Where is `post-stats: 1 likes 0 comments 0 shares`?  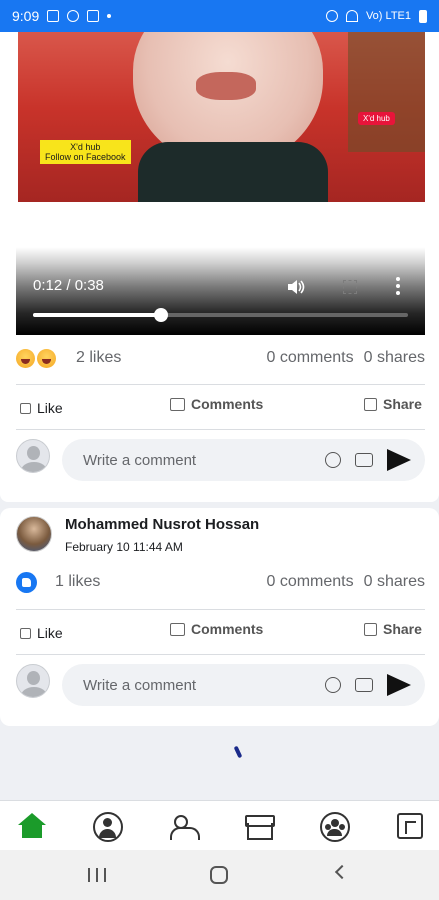 post-stats: 1 likes 0 comments 0 shares is located at coordinates (220, 582).